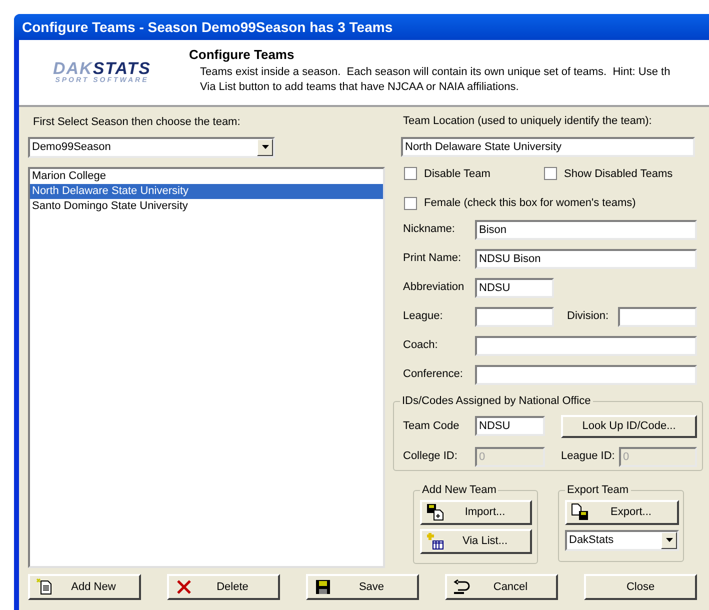  What do you see at coordinates (462, 587) in the screenshot?
I see `undo-icon` at bounding box center [462, 587].